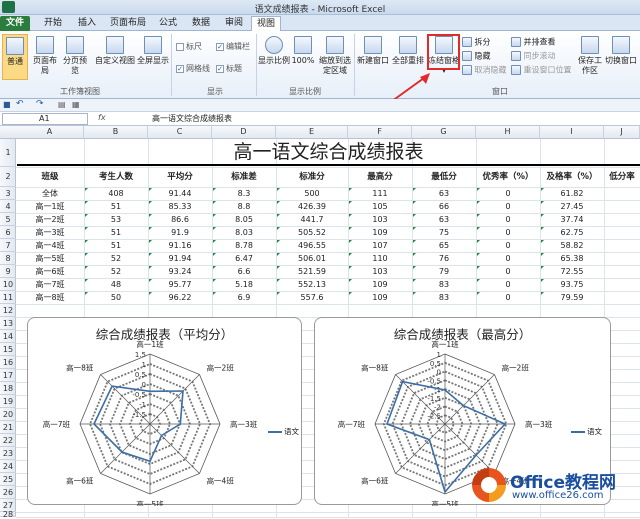 The width and height of the screenshot is (640, 519). Describe the element at coordinates (572, 297) in the screenshot. I see `table-cell: 79.59` at that location.